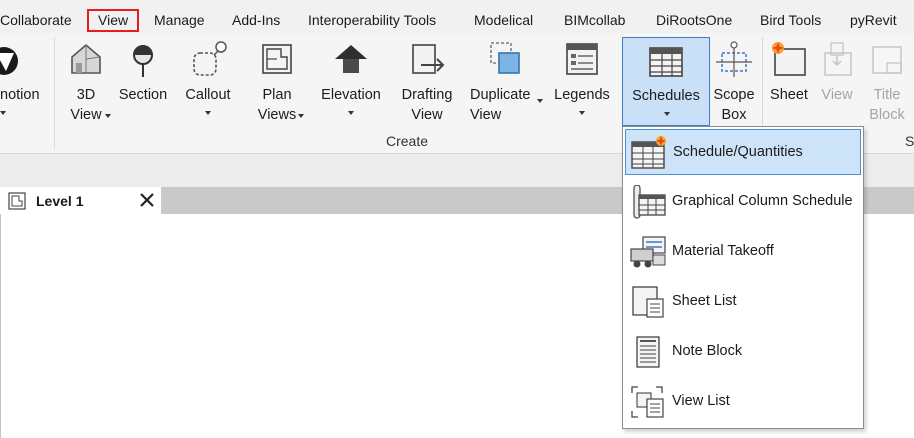 Image resolution: width=914 pixels, height=438 pixels. Describe the element at coordinates (208, 79) in the screenshot. I see `callout-button: Callout` at that location.